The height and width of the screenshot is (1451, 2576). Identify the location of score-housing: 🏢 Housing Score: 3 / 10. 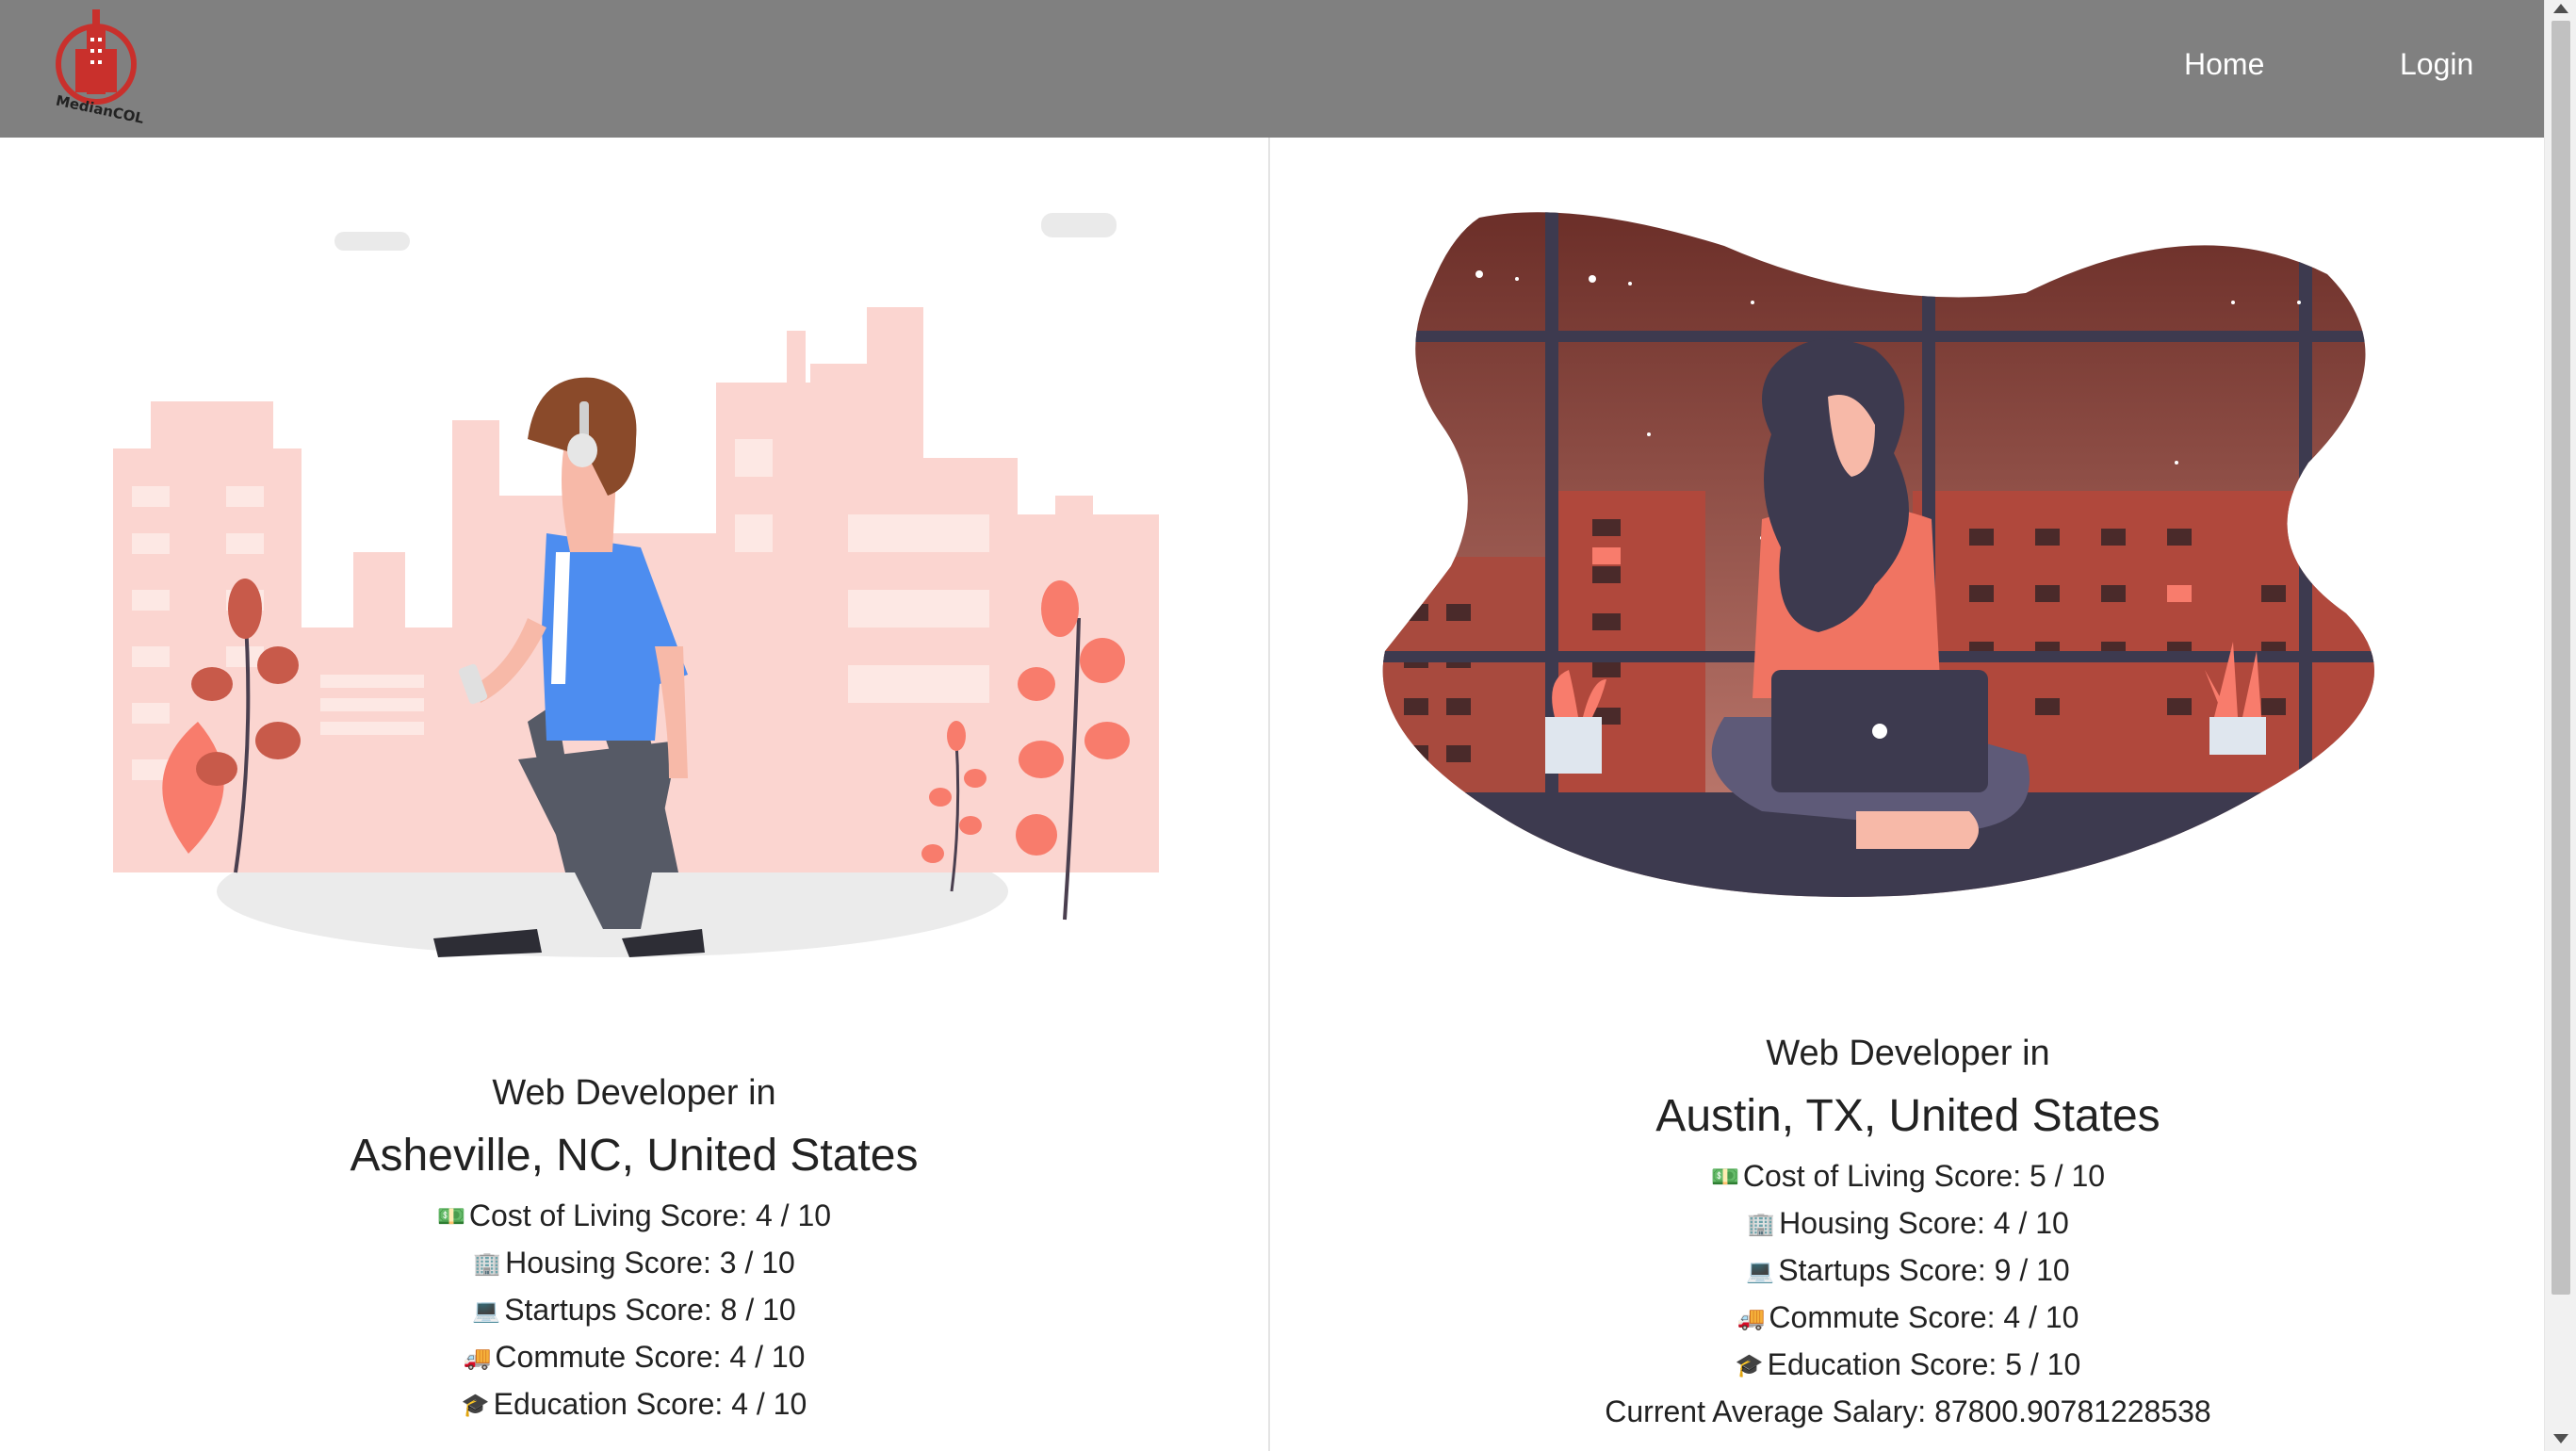
(634, 1263).